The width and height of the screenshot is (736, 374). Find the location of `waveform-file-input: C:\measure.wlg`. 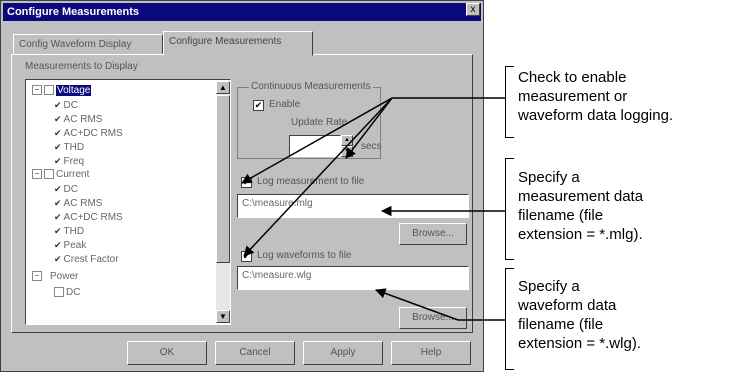

waveform-file-input: C:\measure.wlg is located at coordinates (353, 278).